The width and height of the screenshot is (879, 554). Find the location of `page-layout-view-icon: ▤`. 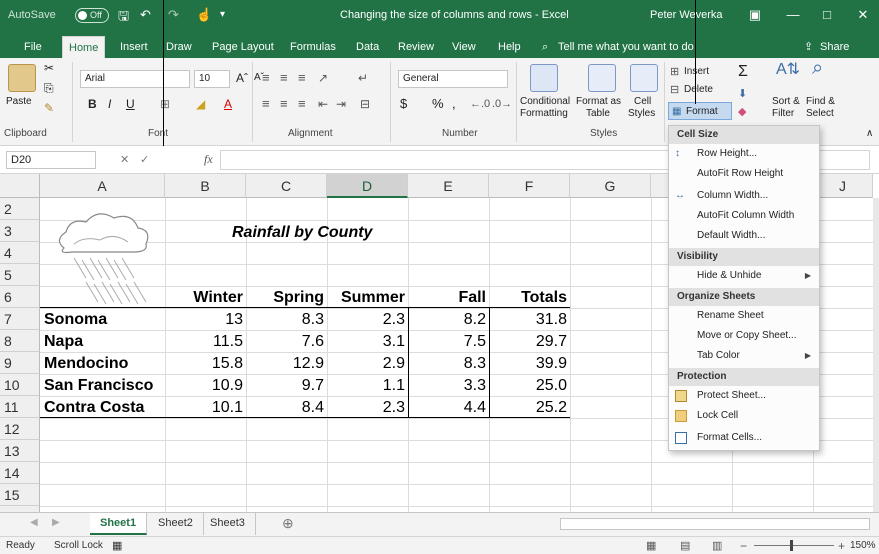

page-layout-view-icon: ▤ is located at coordinates (685, 545).